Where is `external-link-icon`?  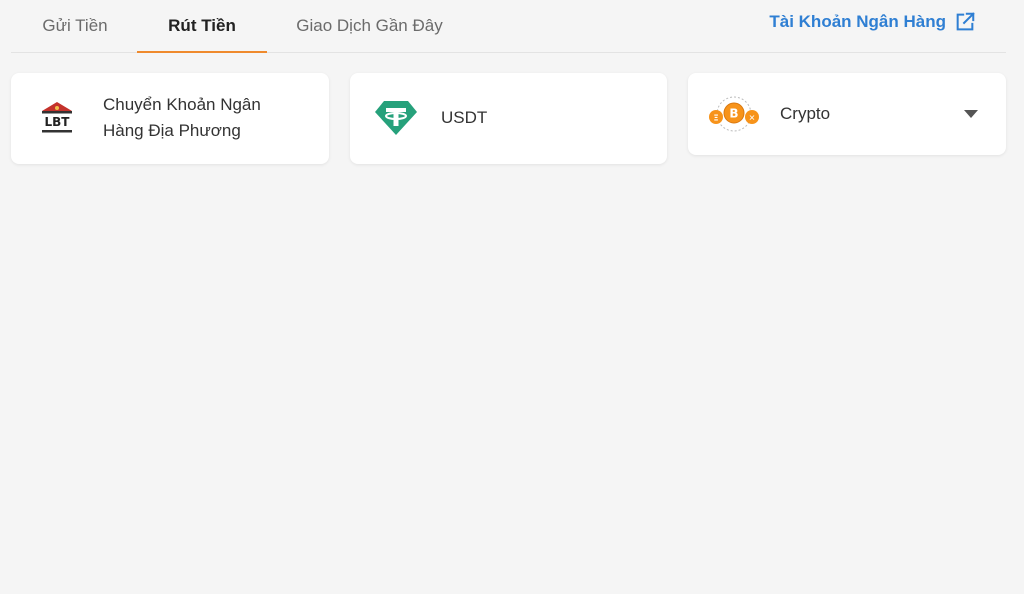
external-link-icon is located at coordinates (965, 21).